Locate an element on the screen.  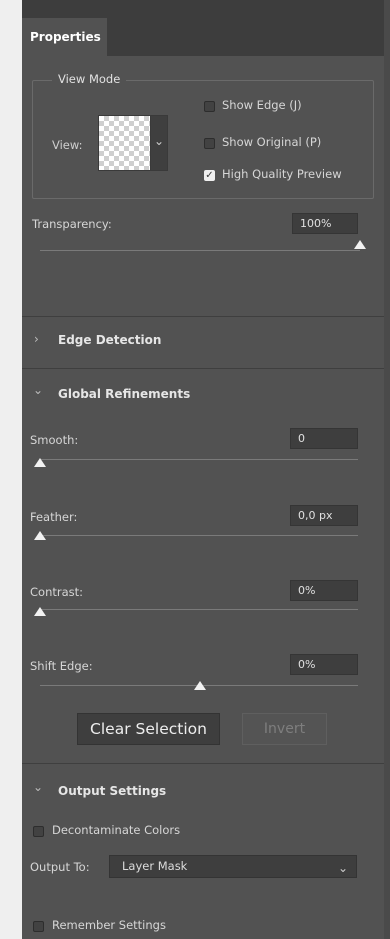
shift-edge-label: Shift Edge: is located at coordinates (61, 666).